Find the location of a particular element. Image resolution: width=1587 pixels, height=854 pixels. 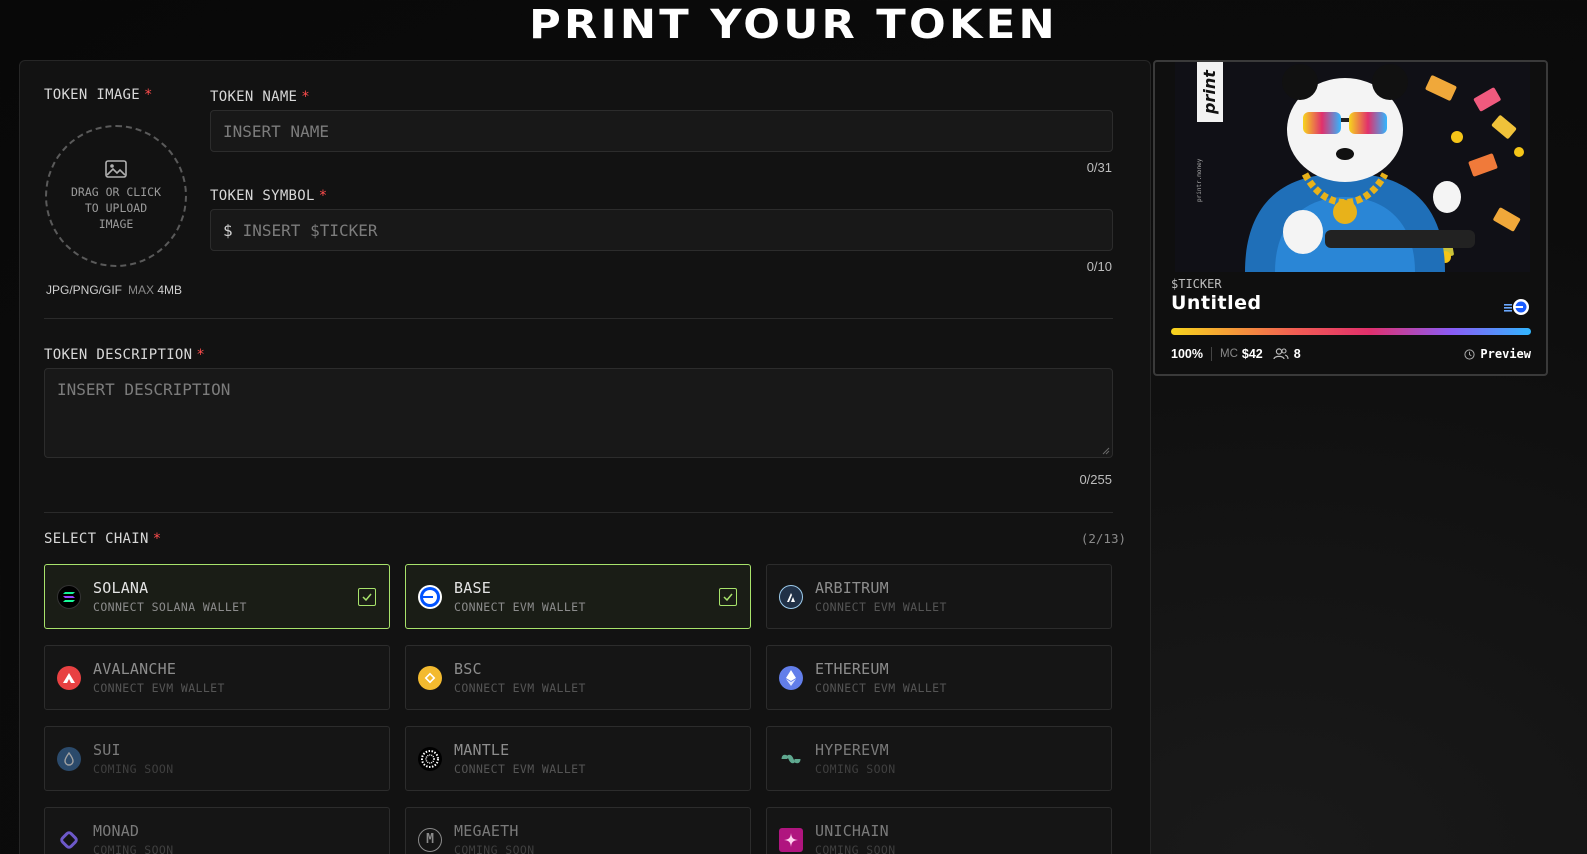

upload-hint: DRAG OR CLICK TO UPLOAD IMAGE is located at coordinates (115, 208).